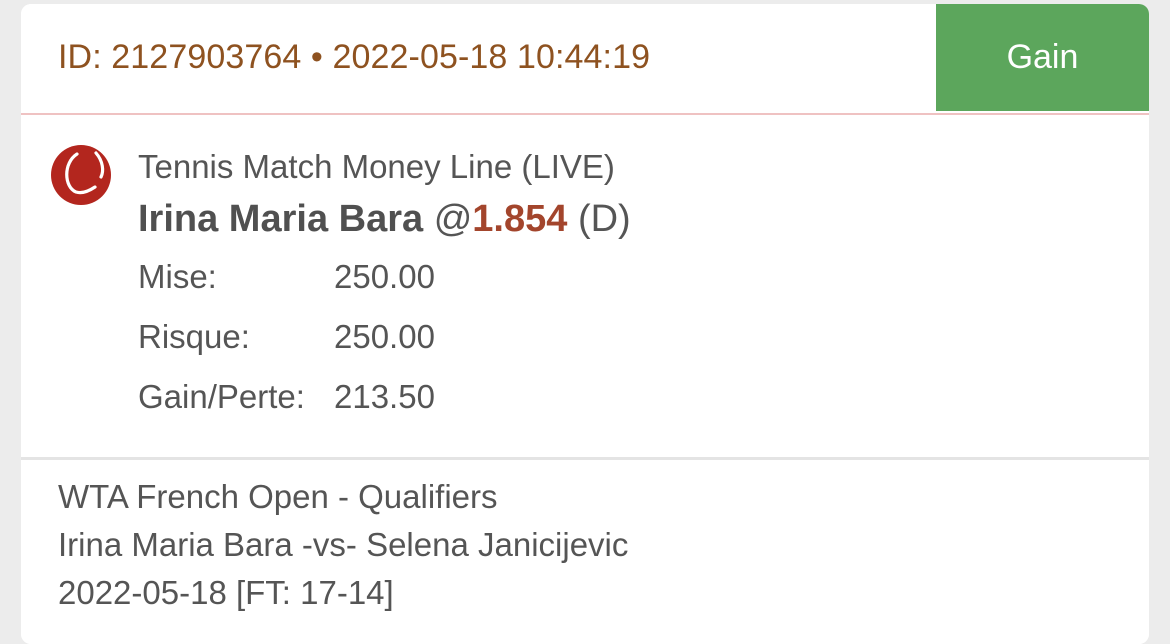  Describe the element at coordinates (278, 496) in the screenshot. I see `competition-name: WTA French Open - Qualifiers` at that location.